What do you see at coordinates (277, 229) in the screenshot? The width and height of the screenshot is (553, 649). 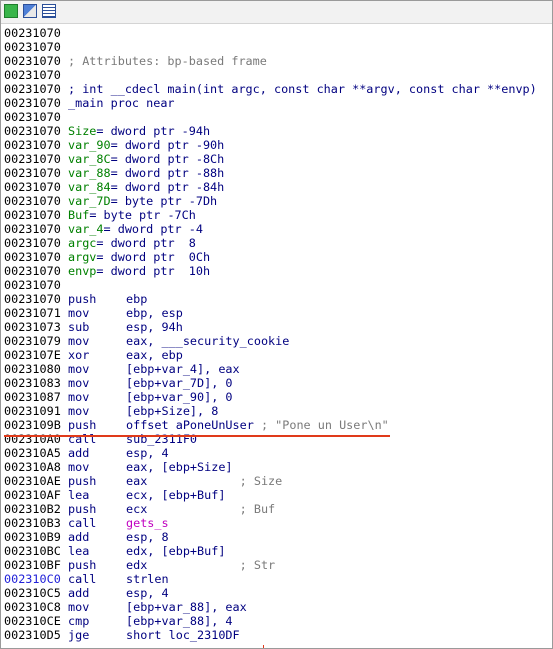 I see `listing-line: 00231070 var_4= dword ptr -4` at bounding box center [277, 229].